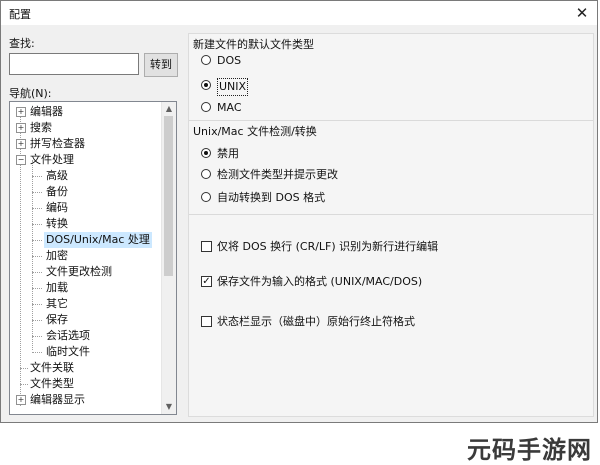 The height and width of the screenshot is (465, 600). I want to click on scroll-up-icon: ▲, so click(169, 109).